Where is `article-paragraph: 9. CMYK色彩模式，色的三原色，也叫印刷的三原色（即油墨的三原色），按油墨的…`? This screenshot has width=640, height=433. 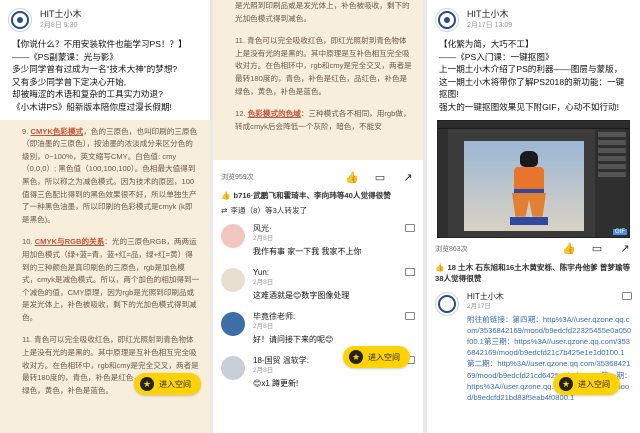
article-paragraph: 9. CMYK色彩模式，色的三原色，也叫印刷的三原色（即油墨的三原色），按油墨的… is located at coordinates (110, 175).